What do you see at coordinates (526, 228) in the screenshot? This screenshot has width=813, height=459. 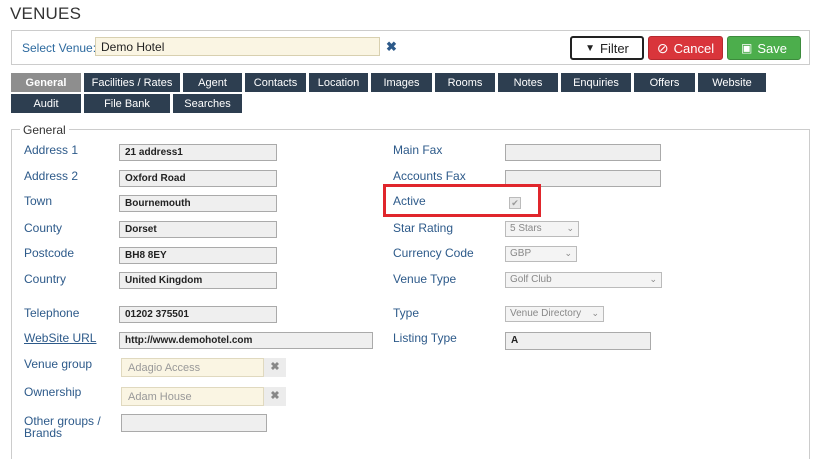 I see `star-rating-value: 5 Stars` at bounding box center [526, 228].